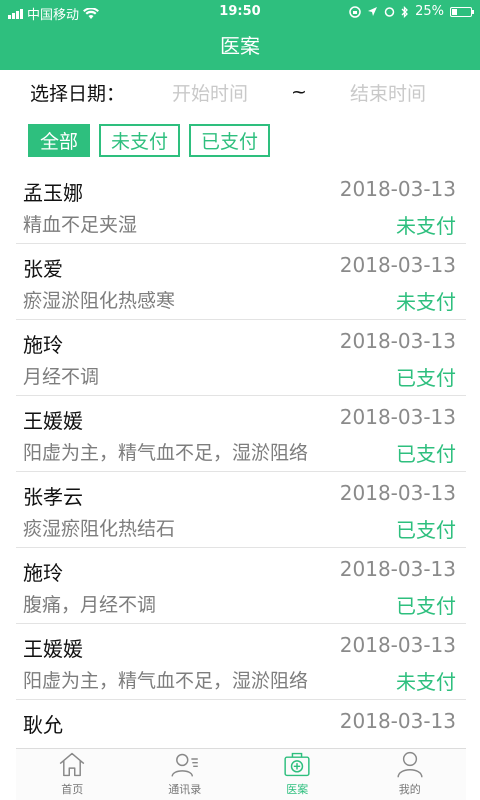 Image resolution: width=480 pixels, height=800 pixels. Describe the element at coordinates (43, 269) in the screenshot. I see `patient-name: 张爱` at that location.